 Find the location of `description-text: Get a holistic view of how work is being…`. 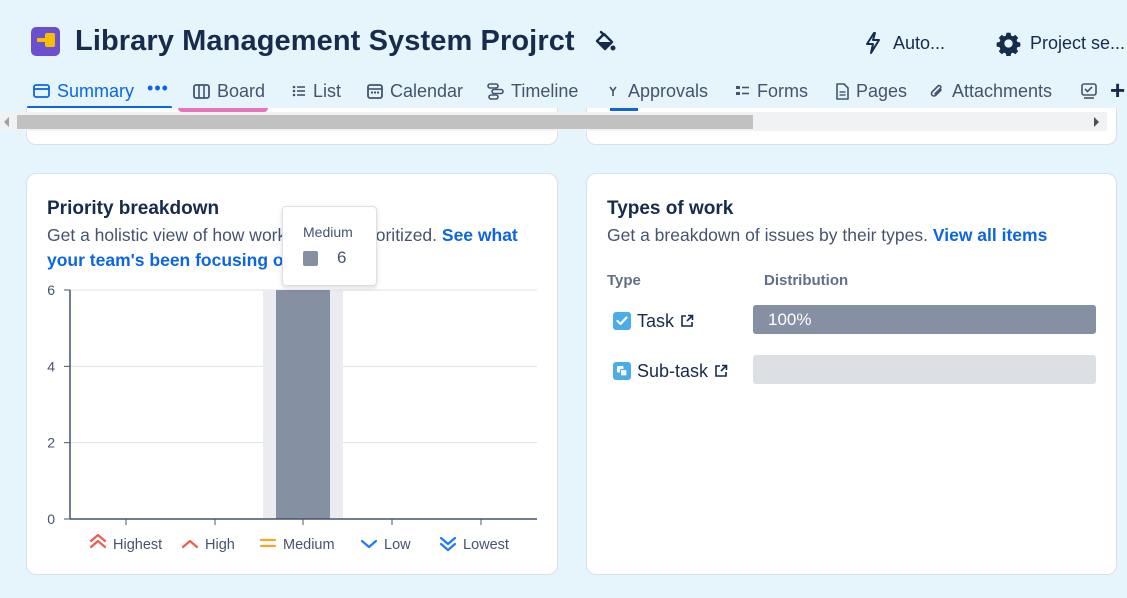

description-text: Get a holistic view of how work is being… is located at coordinates (244, 235).